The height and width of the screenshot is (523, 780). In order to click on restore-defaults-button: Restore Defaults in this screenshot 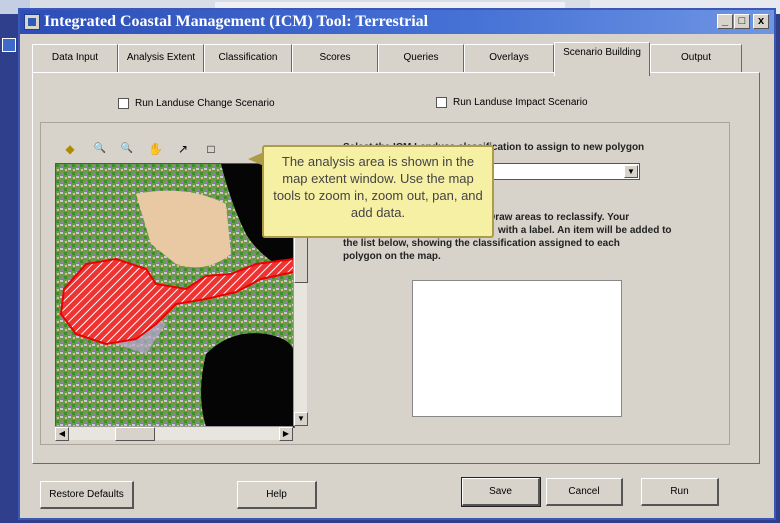, I will do `click(87, 495)`.